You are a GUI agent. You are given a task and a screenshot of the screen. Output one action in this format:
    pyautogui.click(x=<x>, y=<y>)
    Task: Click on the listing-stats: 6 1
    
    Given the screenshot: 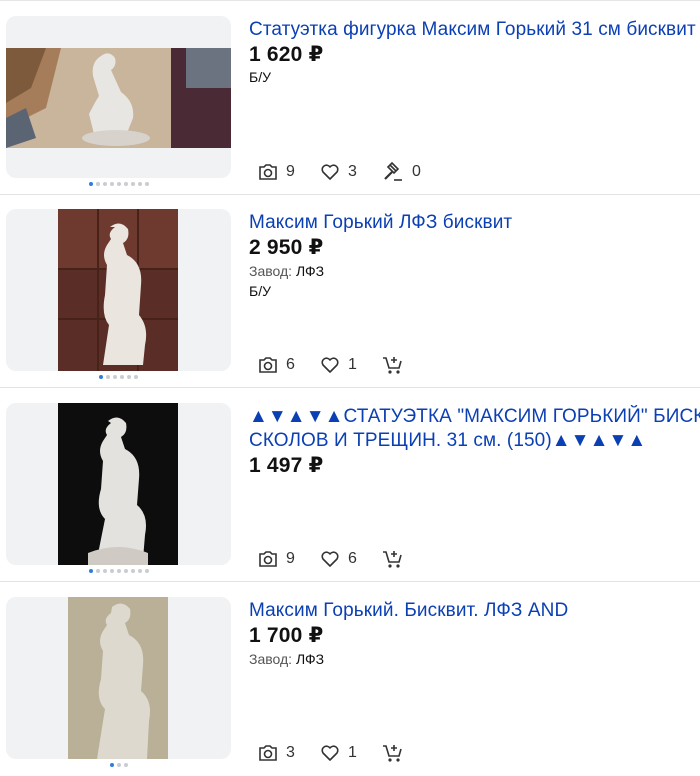 What is the action you would take?
    pyautogui.click(x=347, y=365)
    